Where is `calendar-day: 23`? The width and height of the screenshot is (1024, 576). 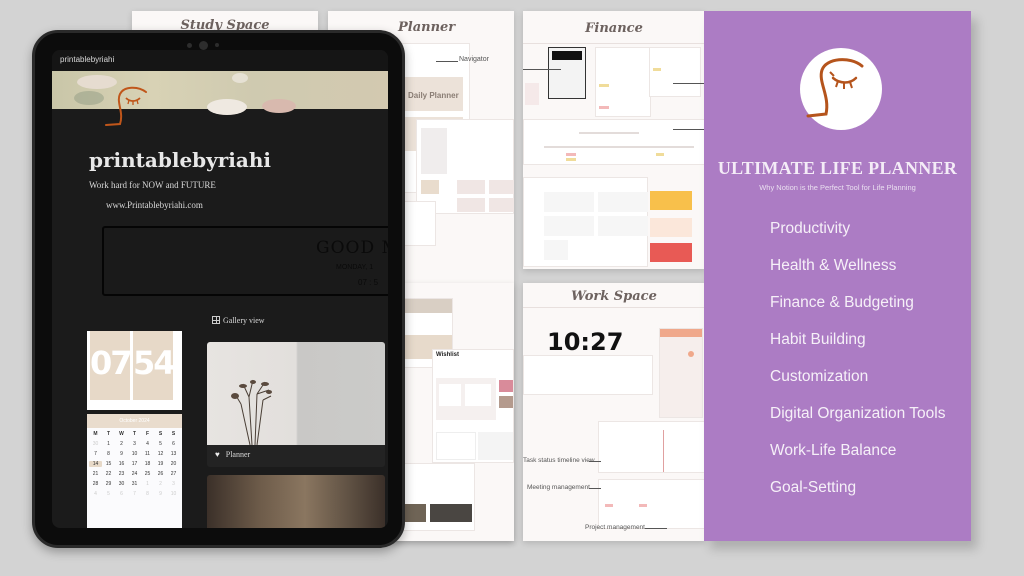 calendar-day: 23 is located at coordinates (121, 474).